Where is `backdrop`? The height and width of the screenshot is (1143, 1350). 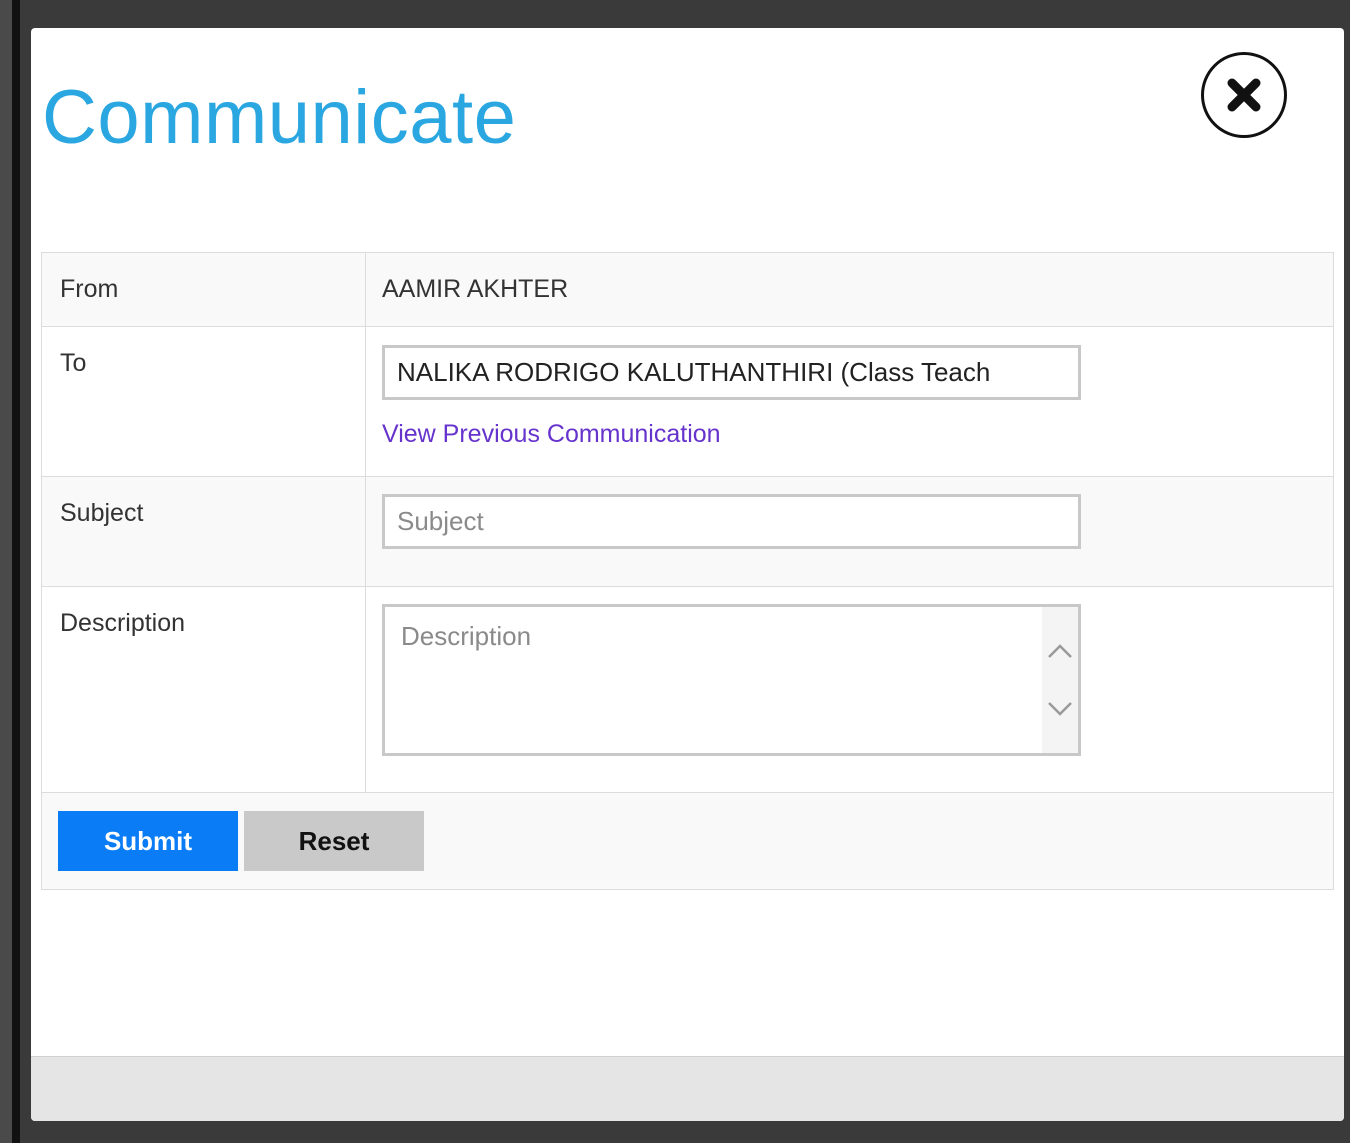
backdrop is located at coordinates (6, 571).